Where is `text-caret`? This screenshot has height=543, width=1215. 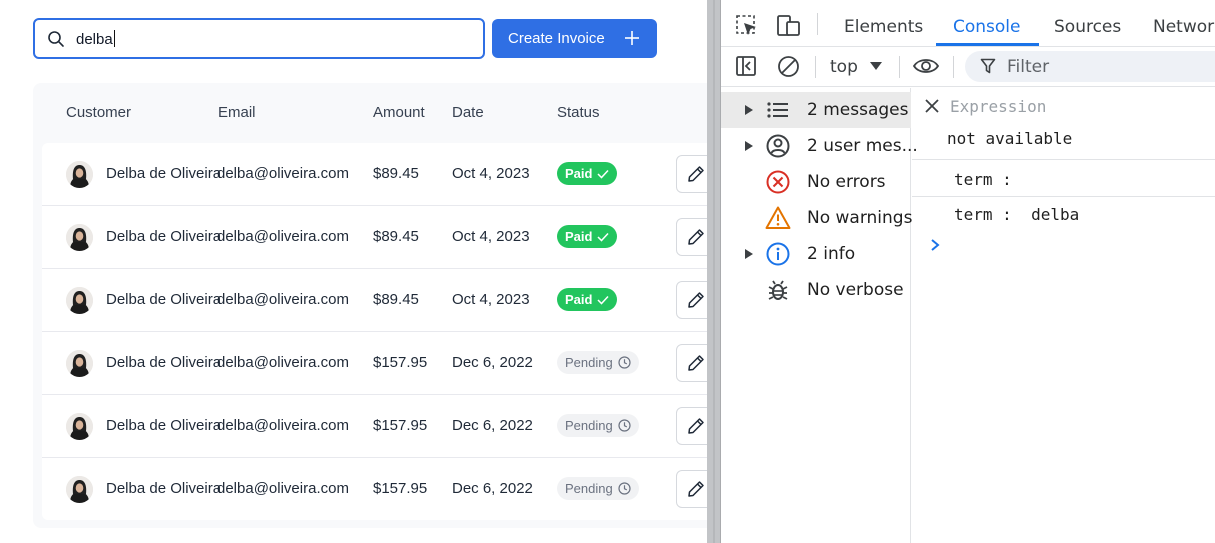 text-caret is located at coordinates (114, 38).